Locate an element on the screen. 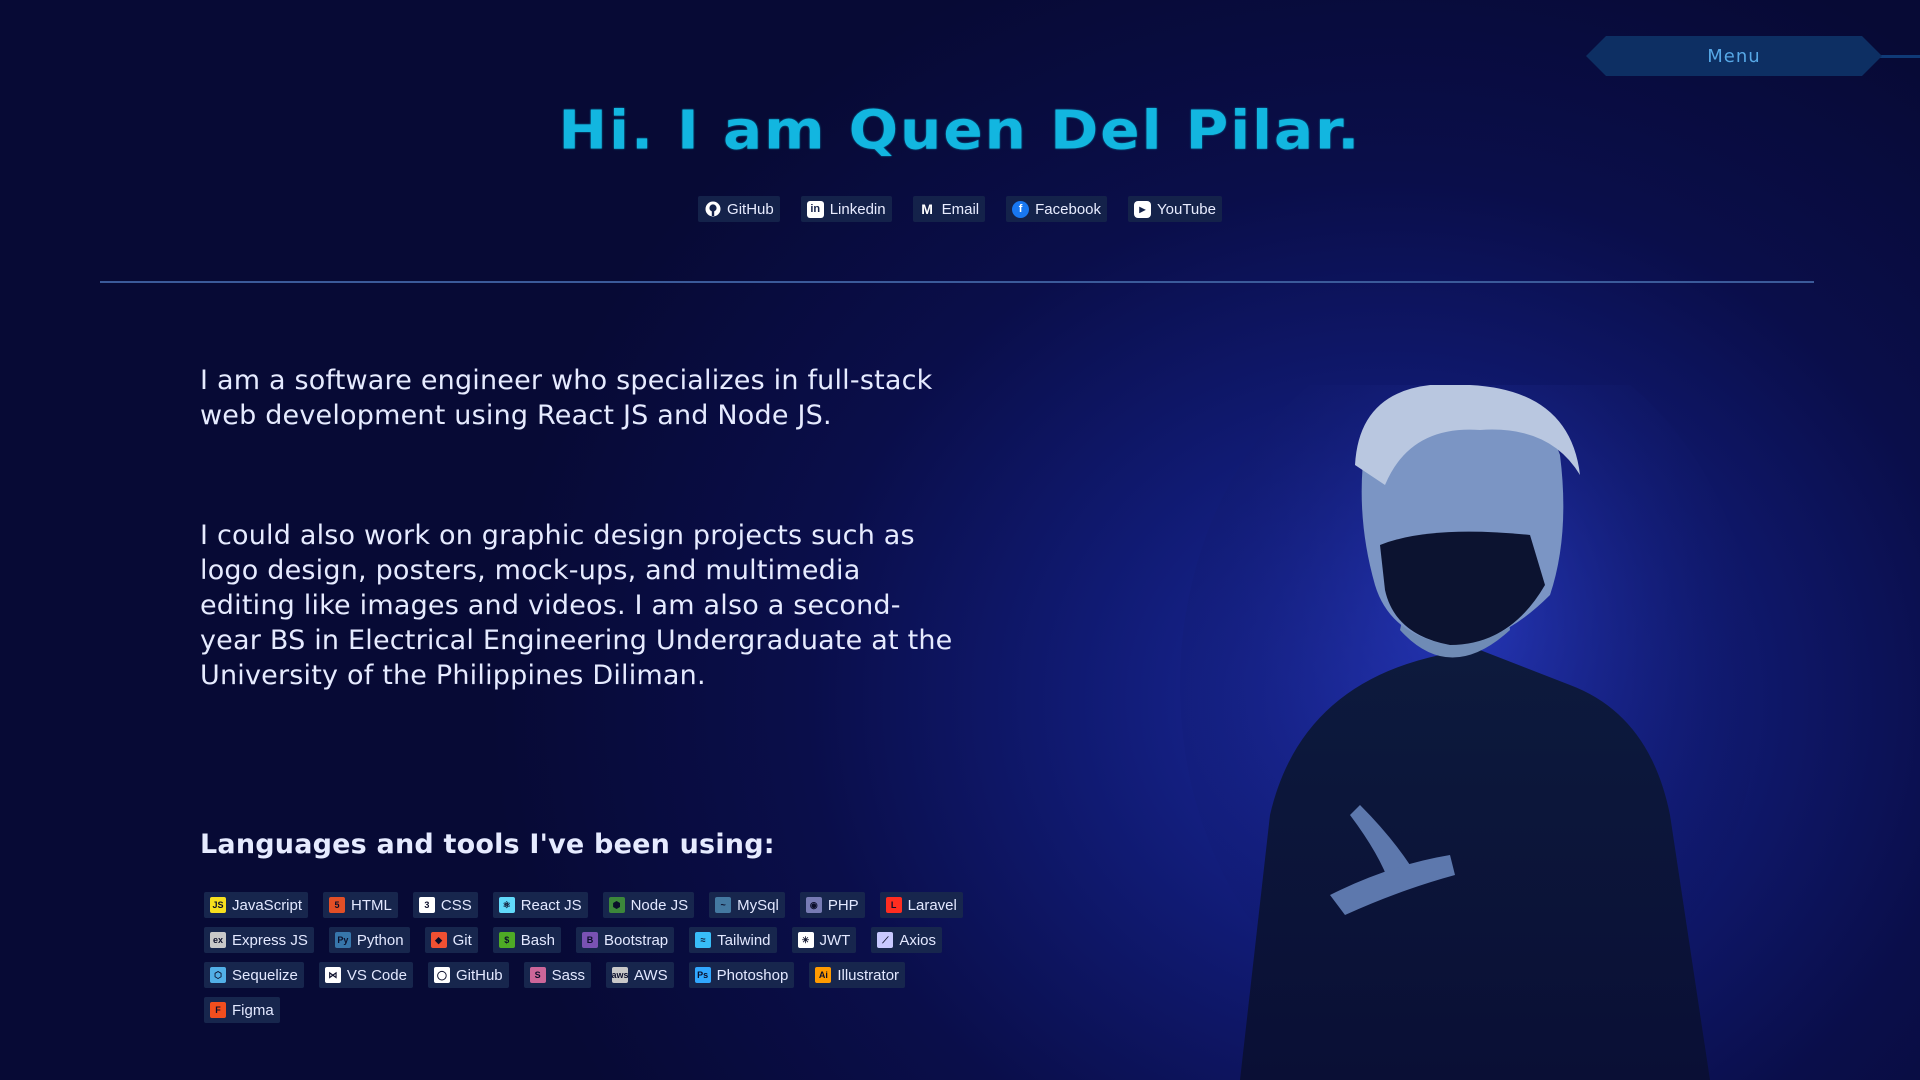 This screenshot has height=1080, width=1920. github-icon: ◯ is located at coordinates (441, 975).